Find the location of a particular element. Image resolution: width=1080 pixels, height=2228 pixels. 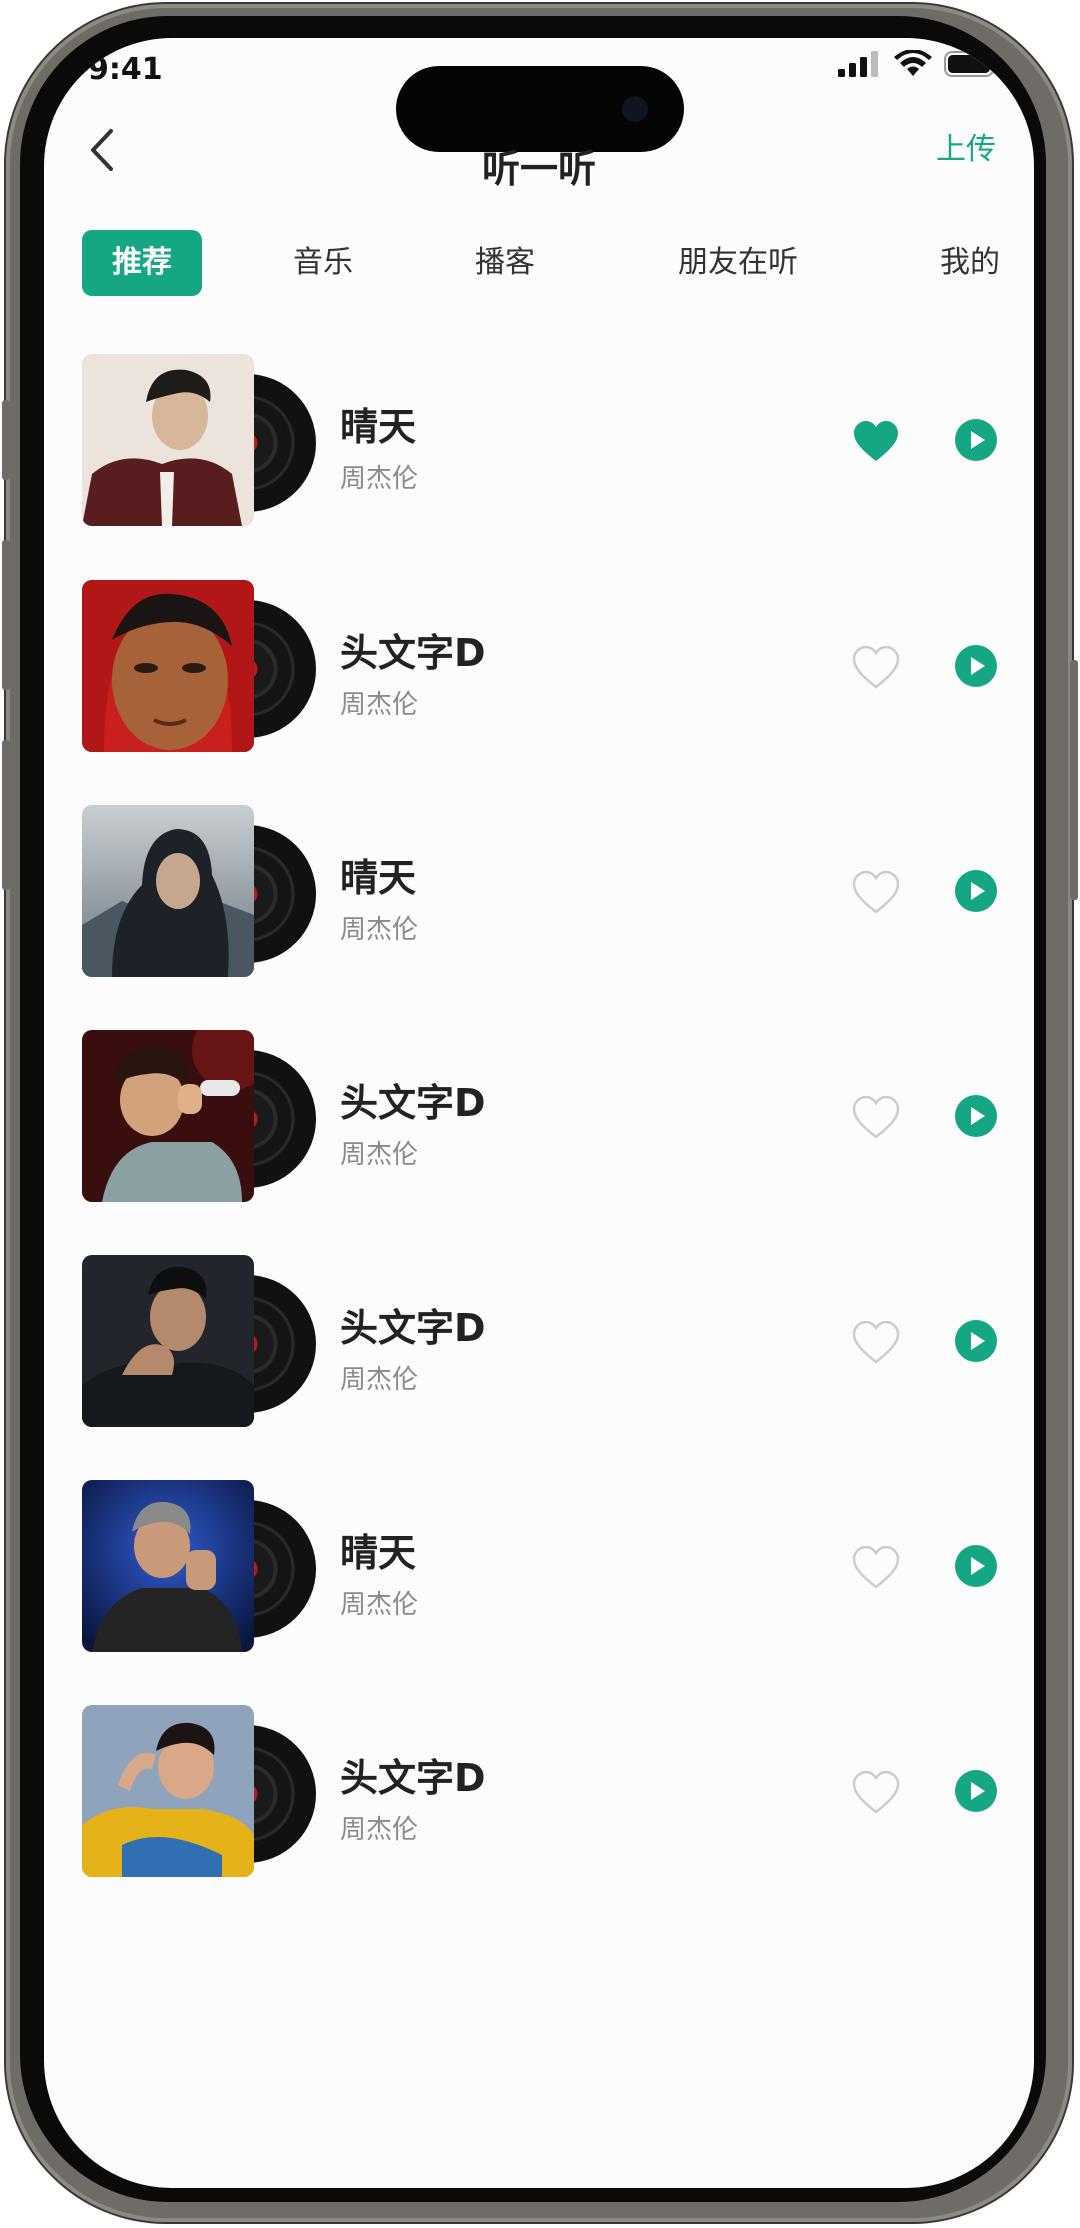

tab-recommend: 推荐 is located at coordinates (142, 263).